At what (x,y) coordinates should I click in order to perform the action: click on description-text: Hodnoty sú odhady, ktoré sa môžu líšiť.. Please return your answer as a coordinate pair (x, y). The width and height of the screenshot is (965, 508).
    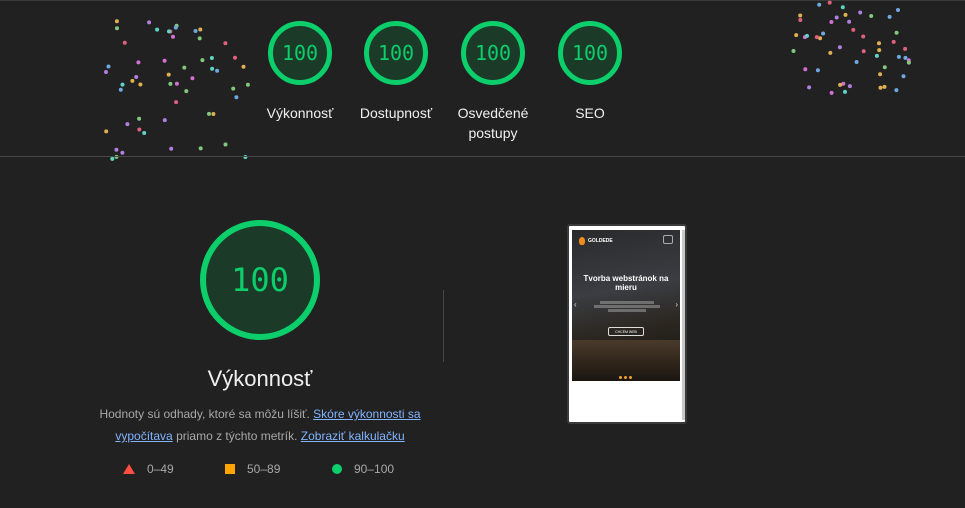
    Looking at the image, I should click on (204, 414).